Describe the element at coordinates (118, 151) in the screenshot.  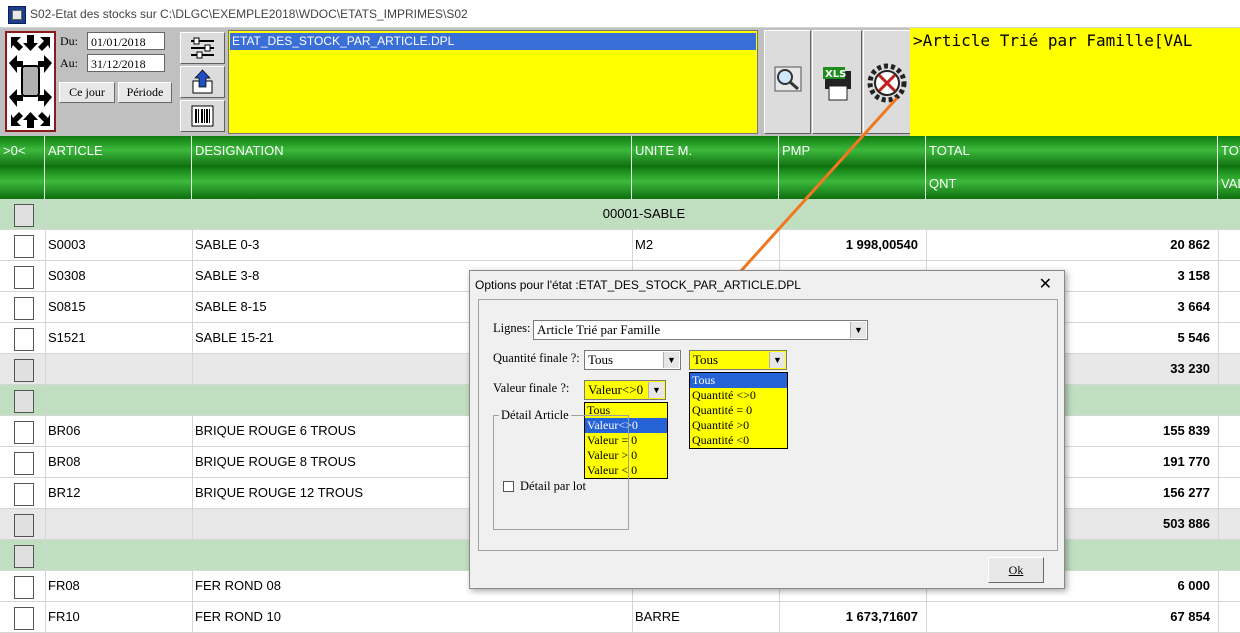
I see `col-header-article: ARTICLE` at that location.